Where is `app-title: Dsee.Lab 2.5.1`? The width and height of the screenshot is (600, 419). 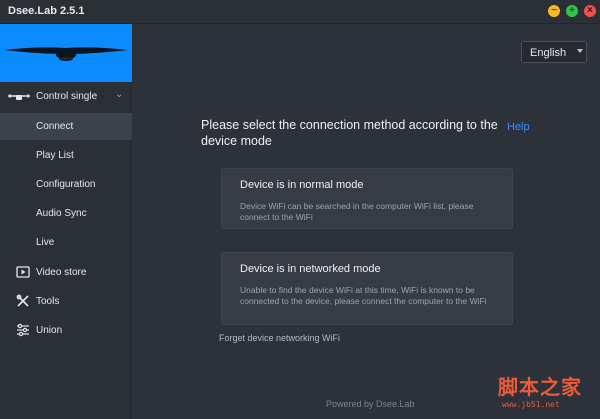 app-title: Dsee.Lab 2.5.1 is located at coordinates (46, 11).